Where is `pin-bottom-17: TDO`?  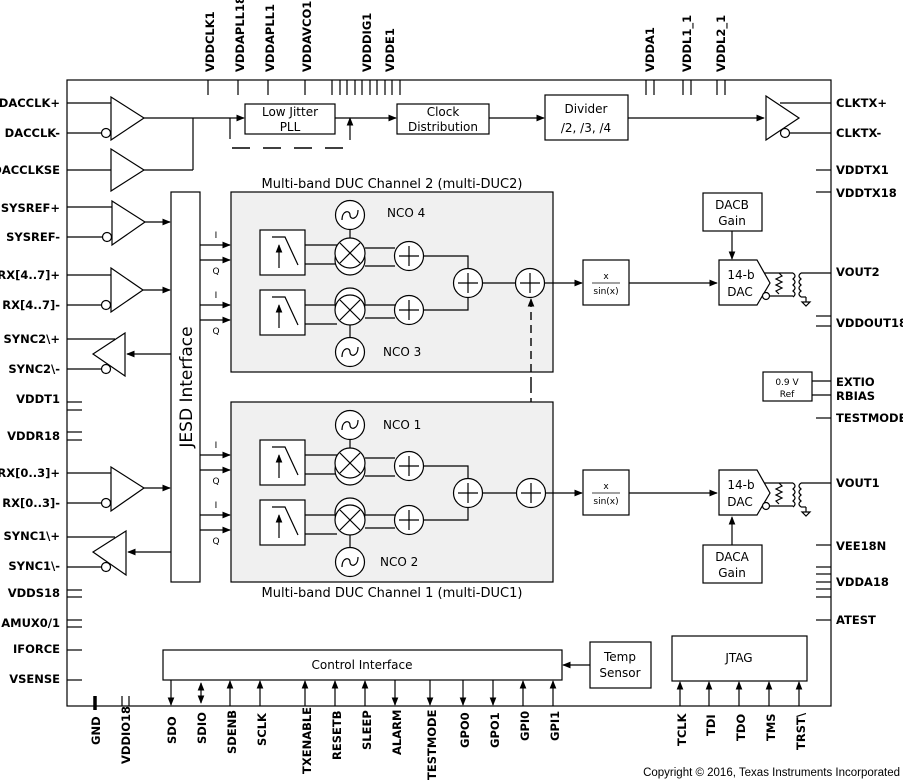 pin-bottom-17: TDO is located at coordinates (741, 727).